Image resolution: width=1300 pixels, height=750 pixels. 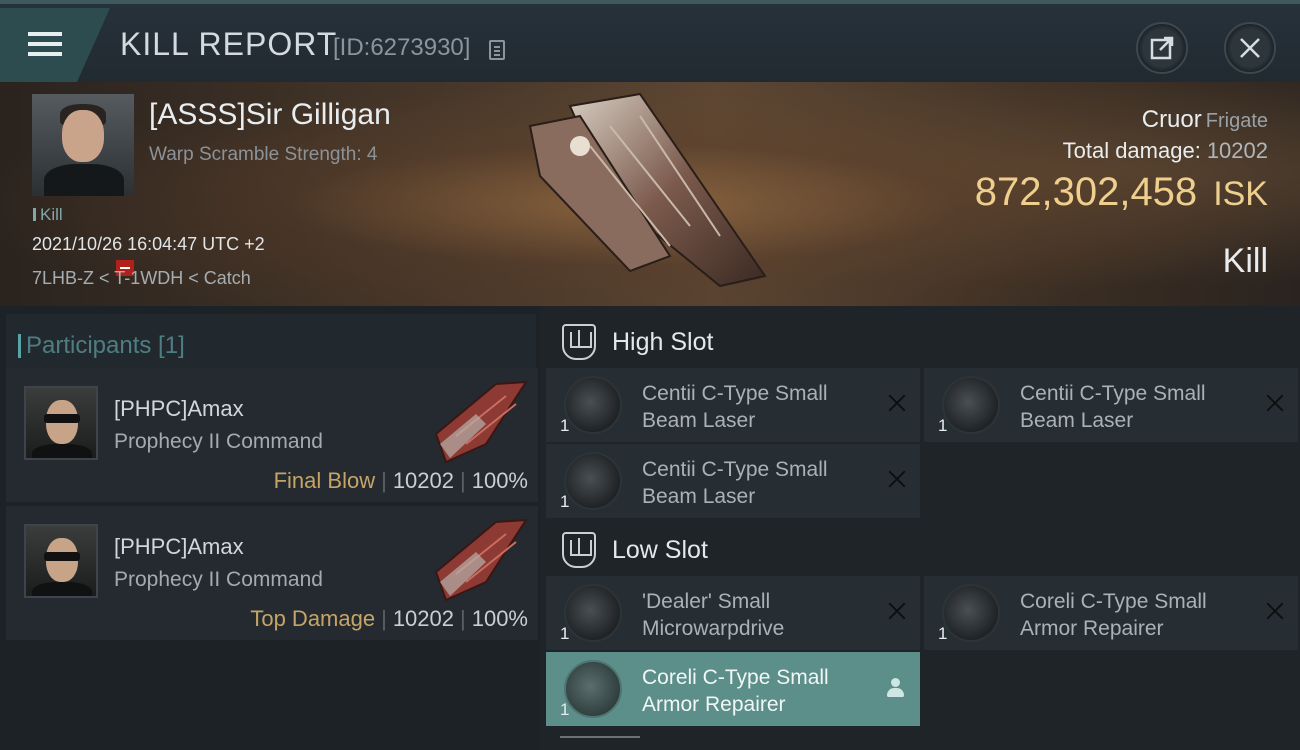 What do you see at coordinates (1240, 194) in the screenshot?
I see `isk-unit: ISK` at bounding box center [1240, 194].